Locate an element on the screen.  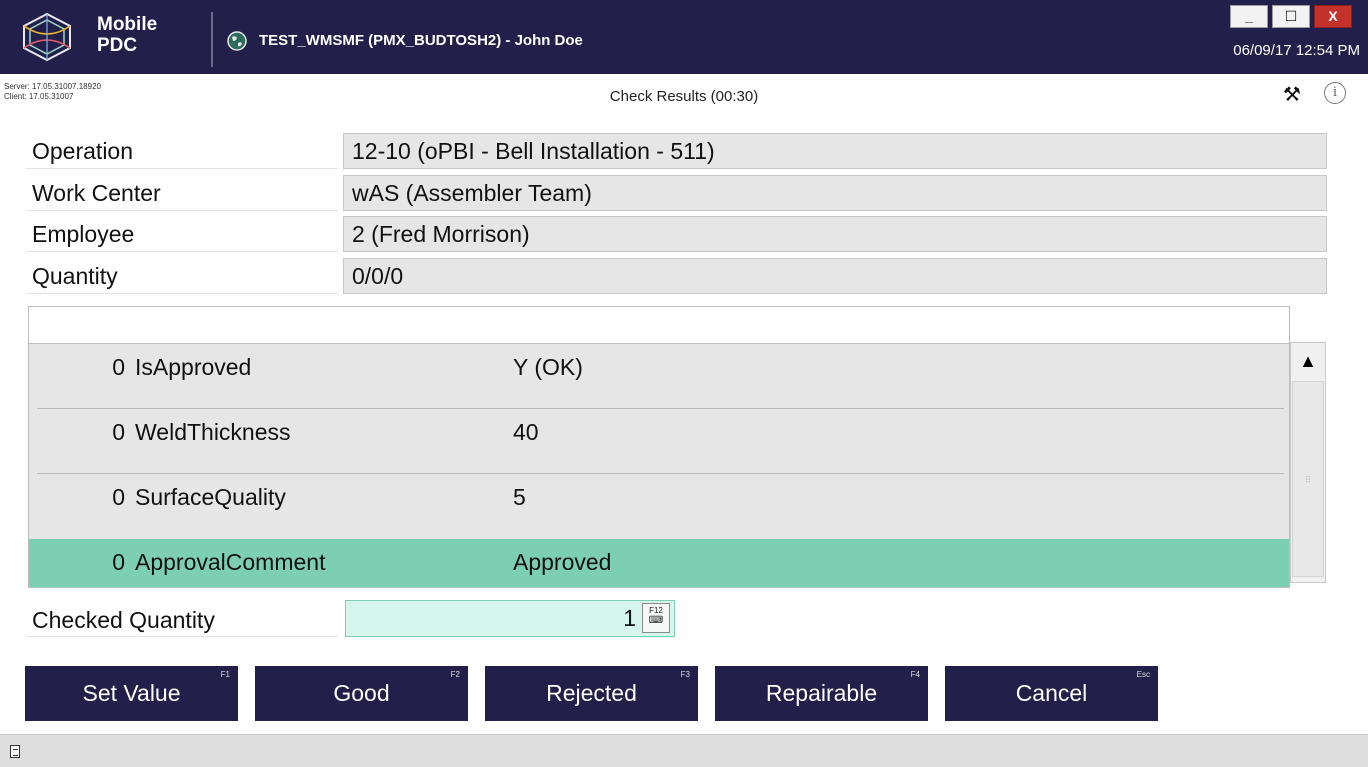
work-center-value: wAS (Assembler Team) is located at coordinates (835, 193).